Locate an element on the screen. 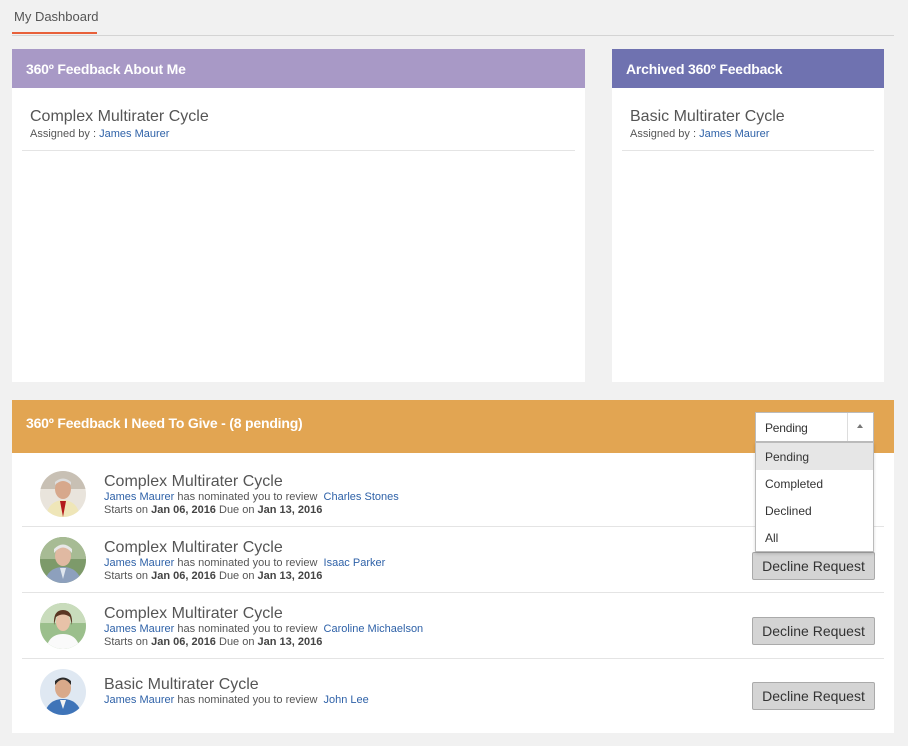 This screenshot has width=908, height=746. status-filter-dropdown: Pending Completed Declined All is located at coordinates (814, 497).